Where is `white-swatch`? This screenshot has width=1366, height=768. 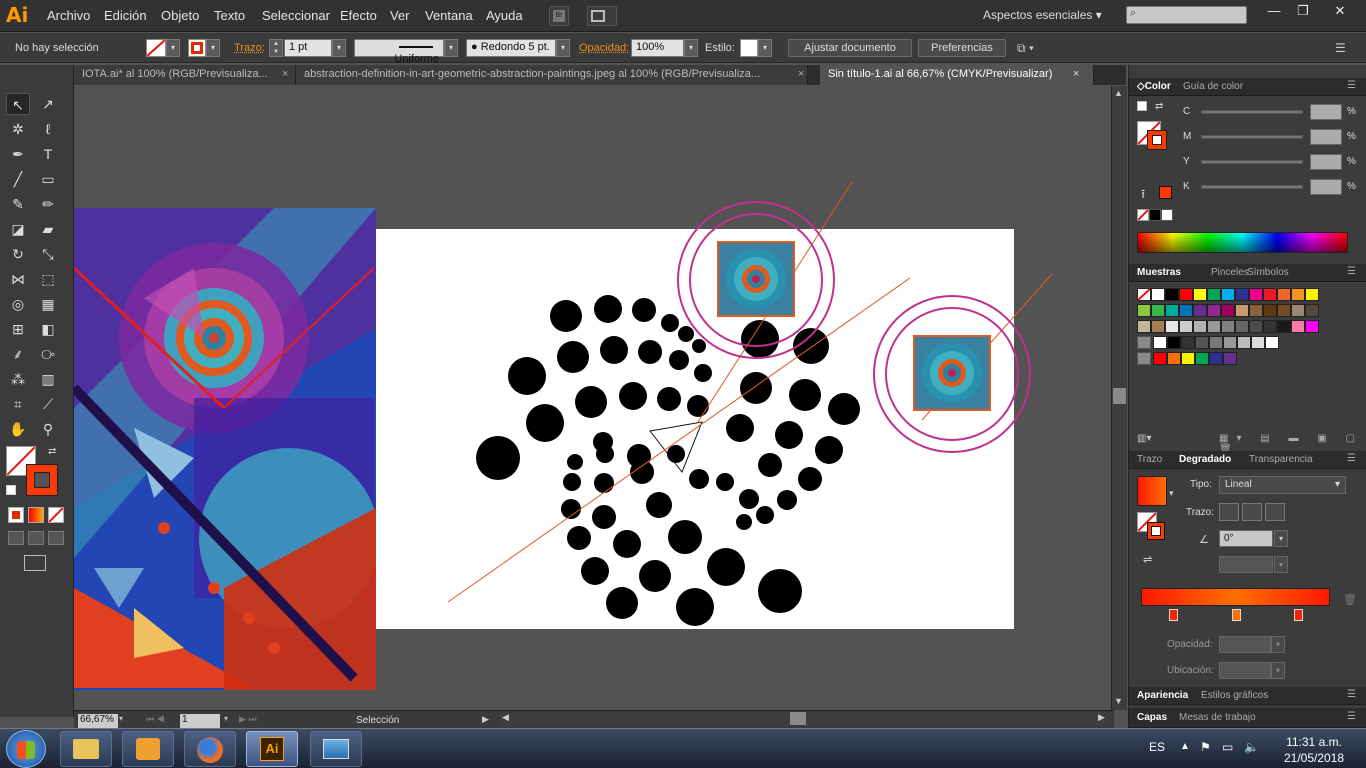 white-swatch is located at coordinates (1167, 215).